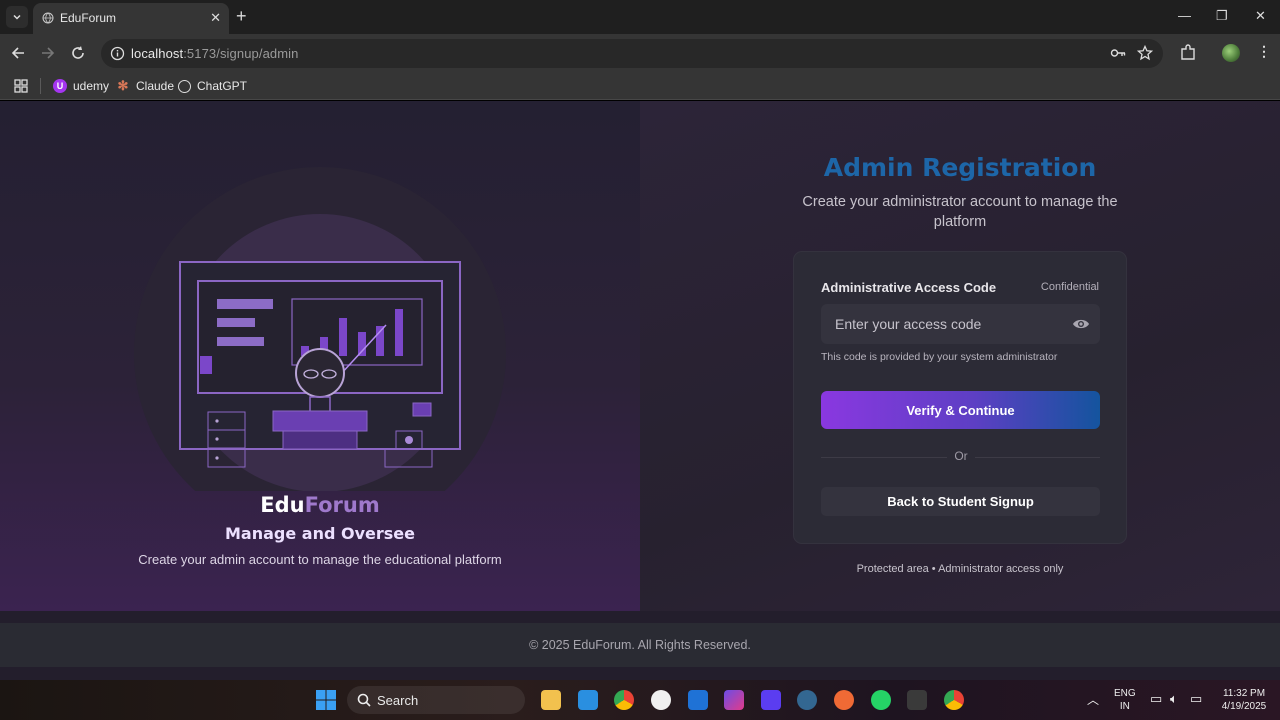  Describe the element at coordinates (1156, 699) in the screenshot. I see `network-icon: ▭` at that location.